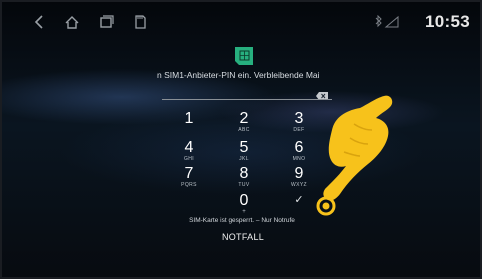 The height and width of the screenshot is (279, 482). What do you see at coordinates (352, 155) in the screenshot?
I see `pointing-hand-icon` at bounding box center [352, 155].